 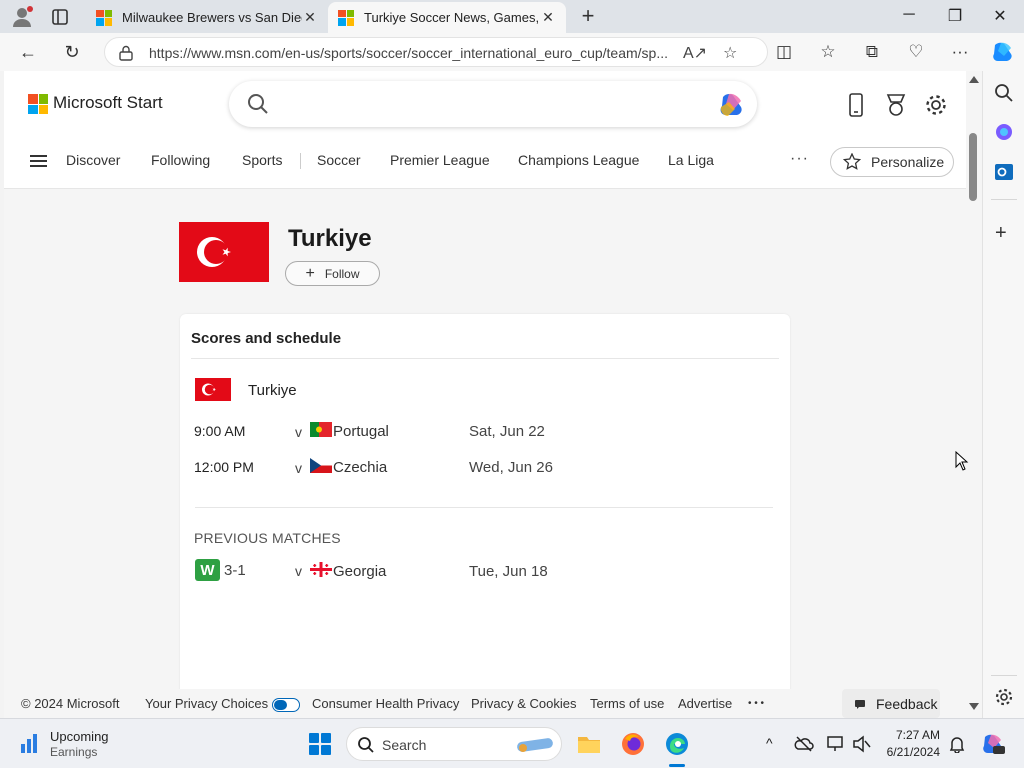 I want to click on refresh-icon: ↻, so click(x=72, y=52).